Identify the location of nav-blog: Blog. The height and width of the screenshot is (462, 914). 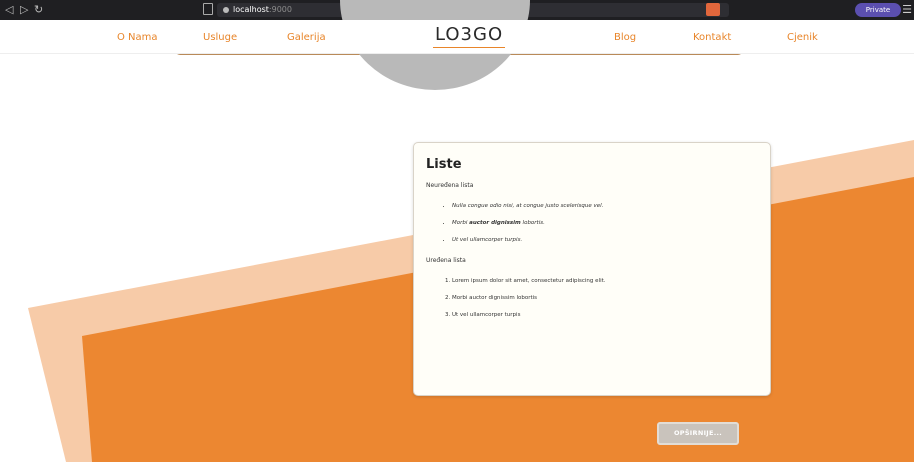
(625, 37).